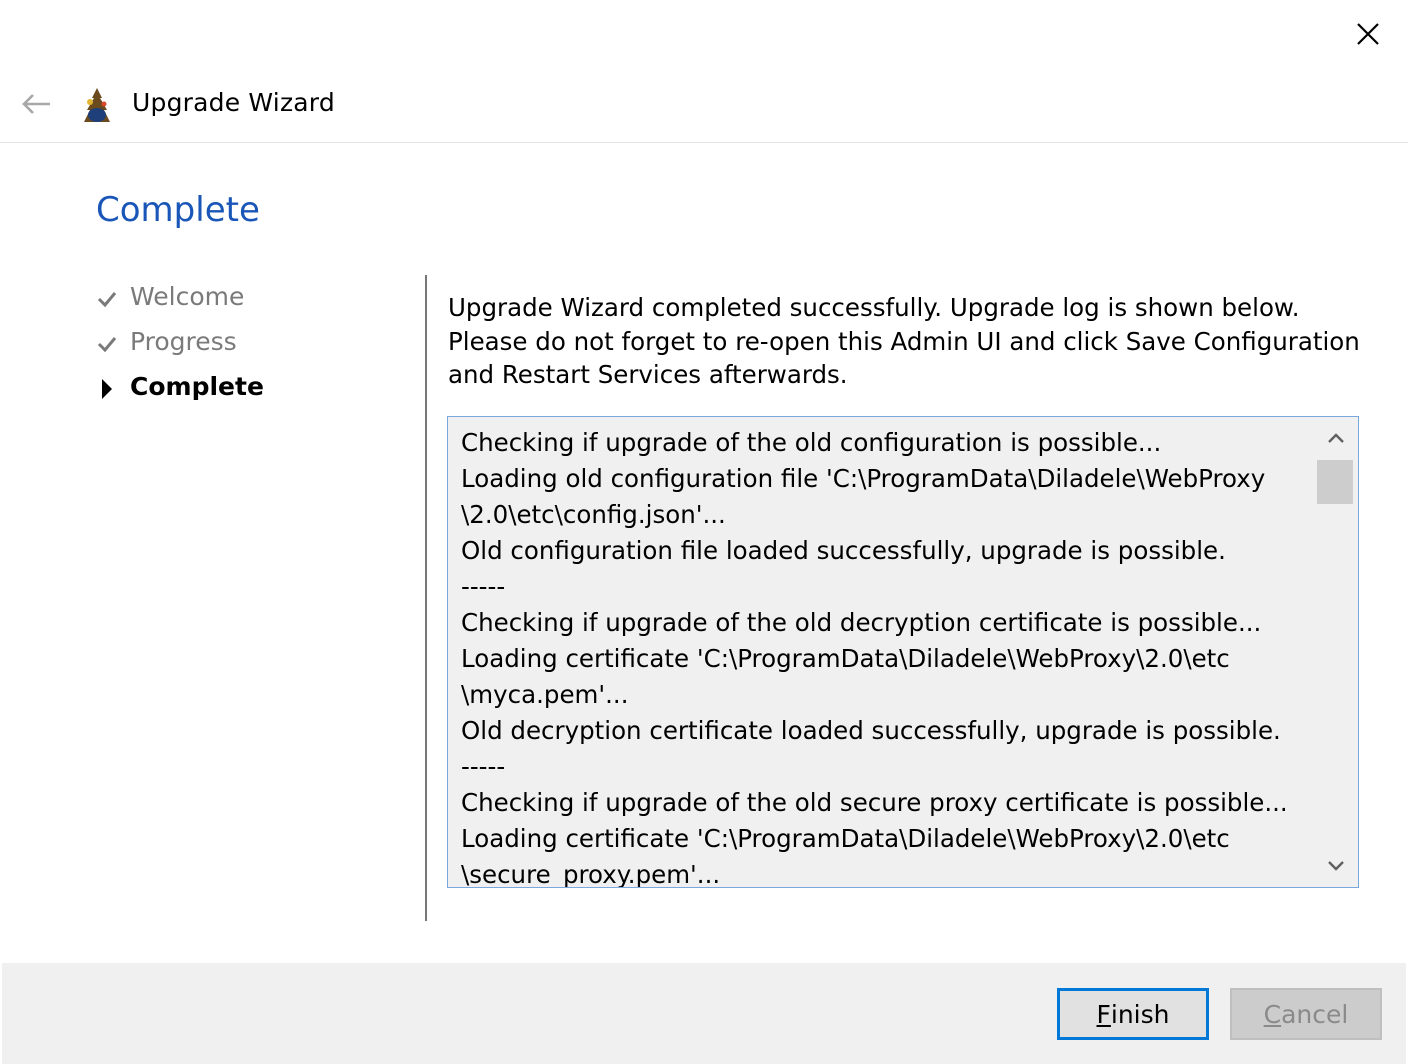 The height and width of the screenshot is (1064, 1408). What do you see at coordinates (1315, 1014) in the screenshot?
I see `cancel-label: ancel` at bounding box center [1315, 1014].